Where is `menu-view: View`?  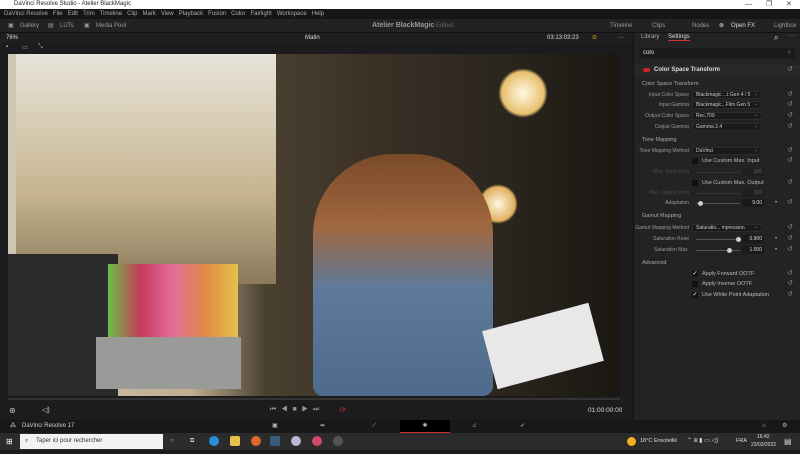 menu-view: View is located at coordinates (167, 14).